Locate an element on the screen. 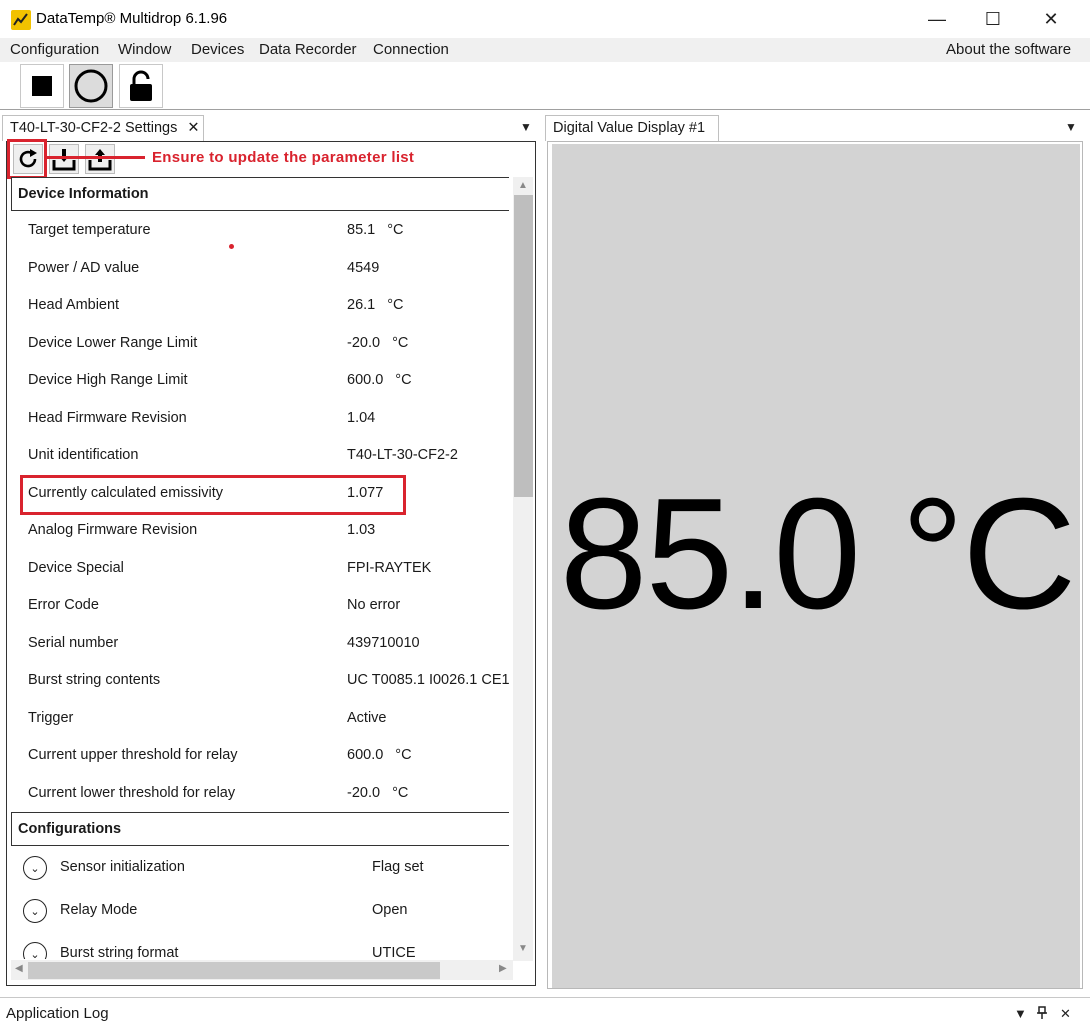  display-pane-menu-icon: ▼ is located at coordinates (1071, 127).